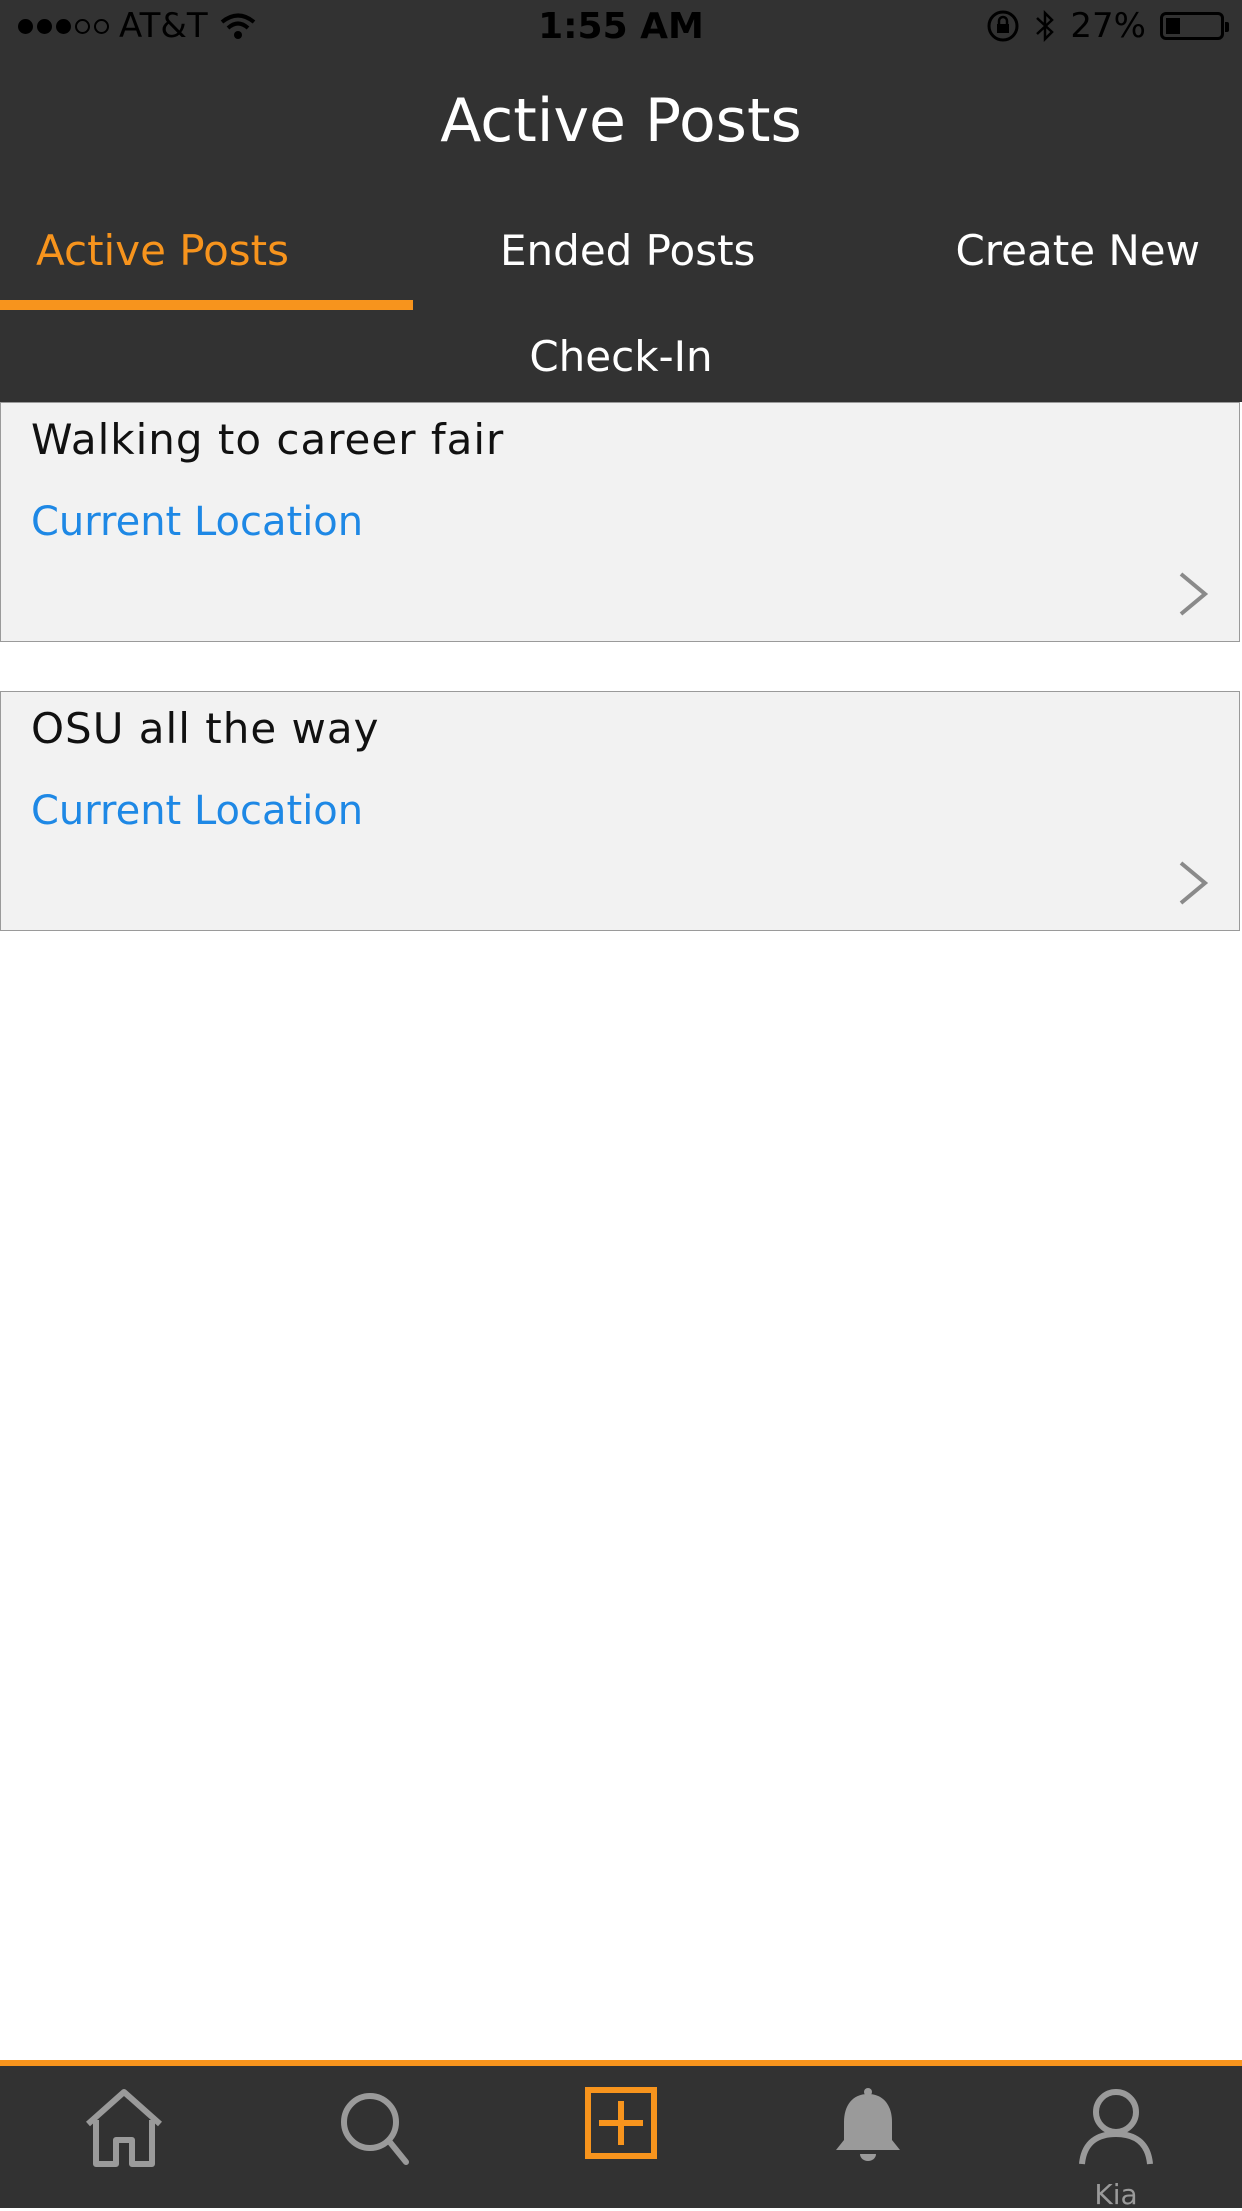 This screenshot has height=2211, width=1242. I want to click on tab-create-post, so click(621, 2144).